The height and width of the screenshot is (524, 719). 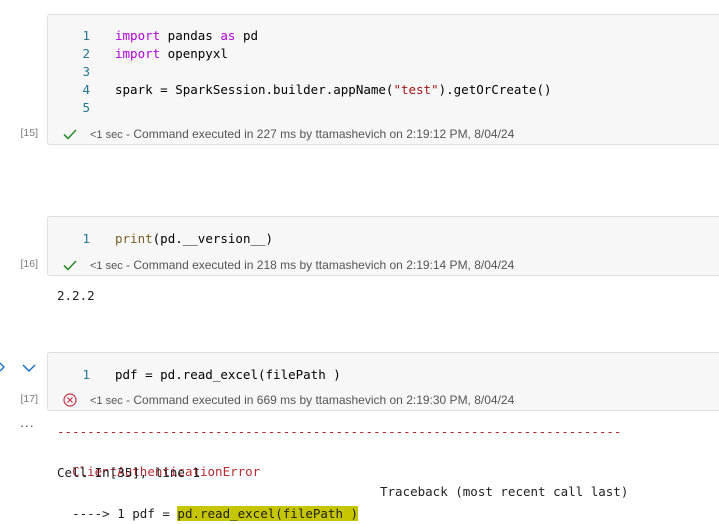 I want to click on highlighted-code: pd.read_excel(filePath ), so click(x=268, y=513).